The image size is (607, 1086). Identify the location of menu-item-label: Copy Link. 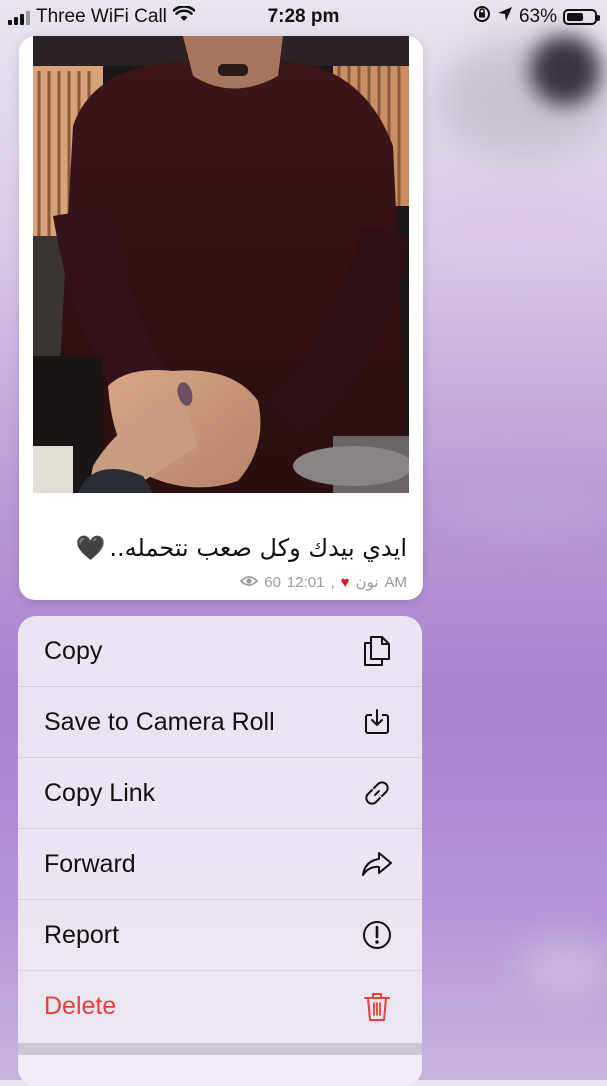
(100, 792).